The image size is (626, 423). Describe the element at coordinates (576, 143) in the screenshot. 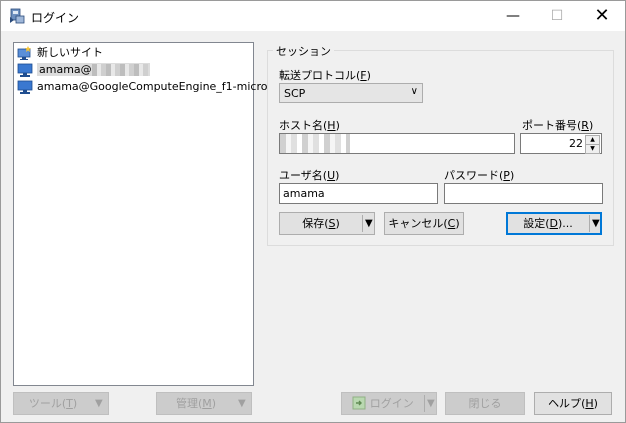

I see `port-value: 22` at that location.